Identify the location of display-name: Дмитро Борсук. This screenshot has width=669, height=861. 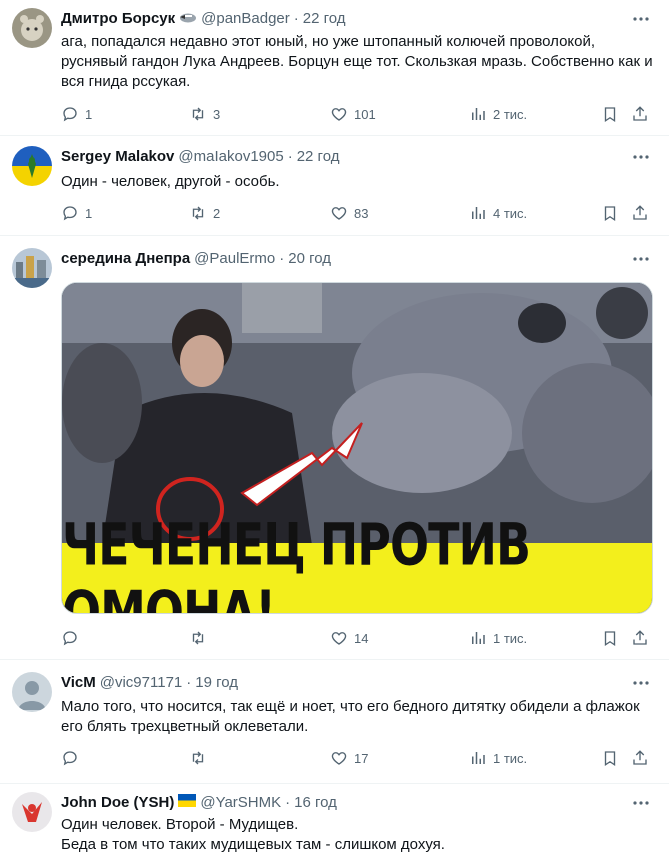
(118, 19).